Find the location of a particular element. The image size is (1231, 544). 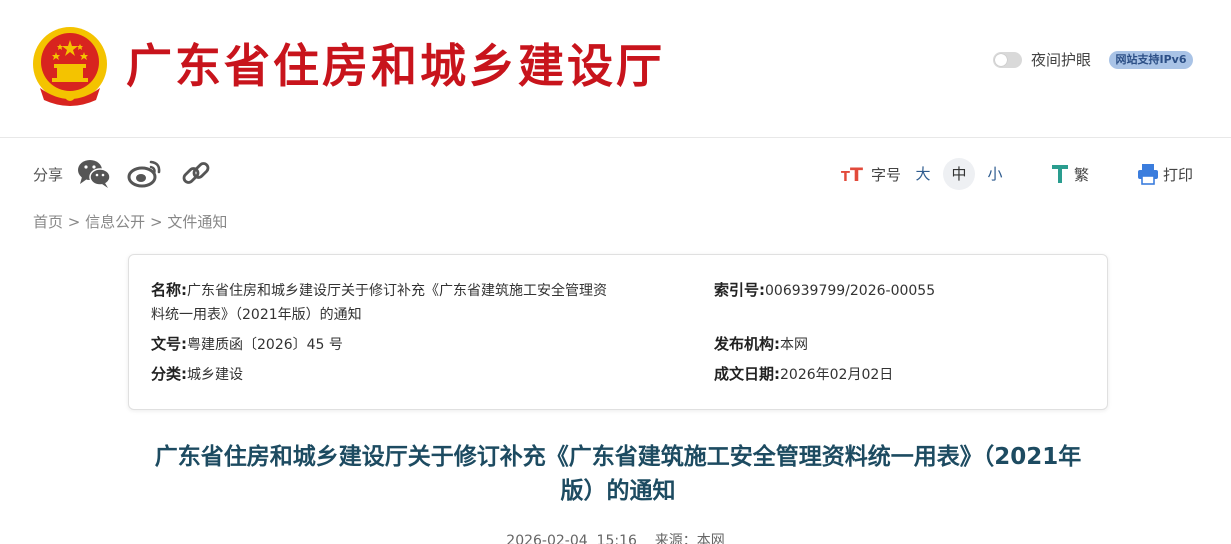

share-label: 分享 is located at coordinates (48, 175).